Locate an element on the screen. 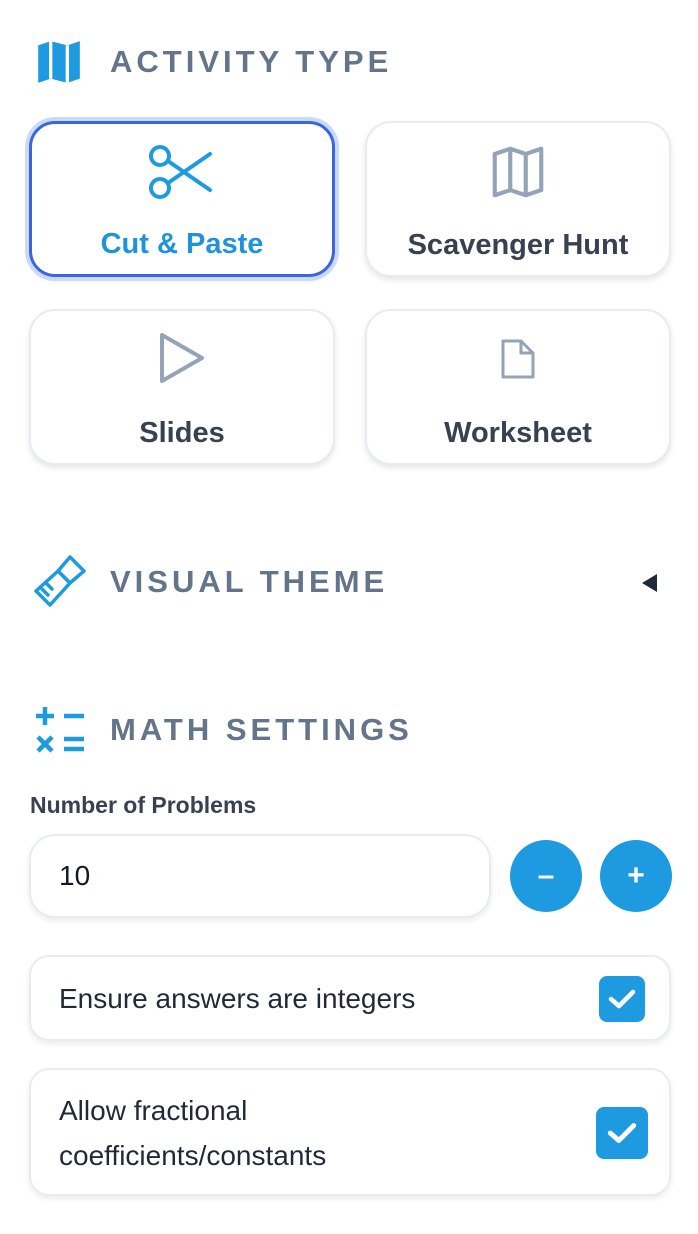 This screenshot has height=1234, width=698. activity-card-slides: Slides is located at coordinates (182, 387).